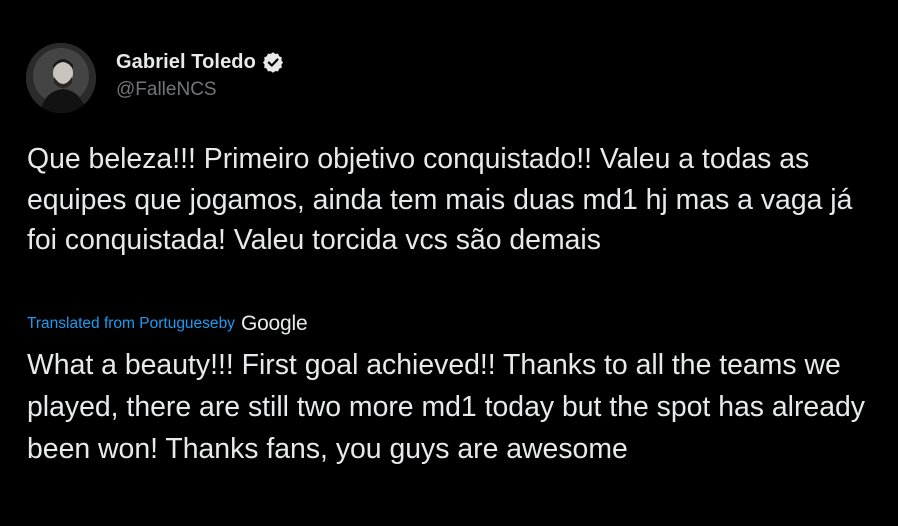  Describe the element at coordinates (226, 323) in the screenshot. I see `translated-by-label: by` at that location.